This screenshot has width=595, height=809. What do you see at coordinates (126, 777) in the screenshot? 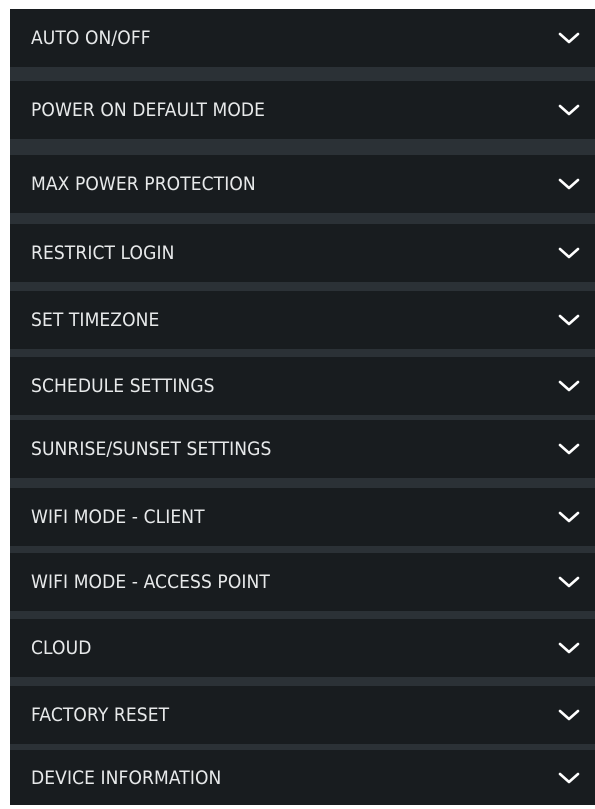
I see `accordion-item-label: DEVICE INFORMATION` at bounding box center [126, 777].